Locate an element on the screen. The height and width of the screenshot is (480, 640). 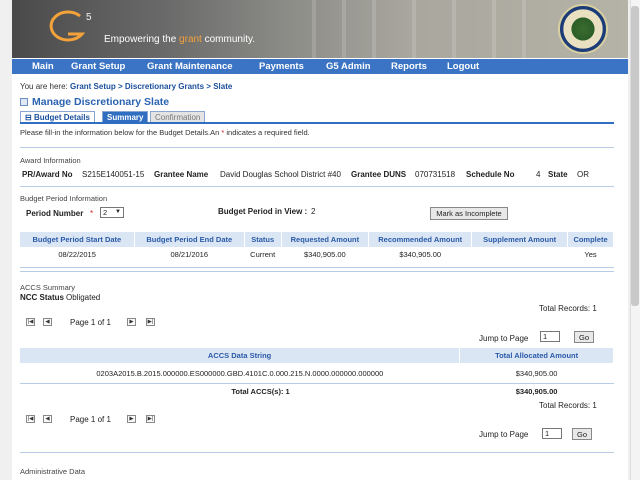
chevron-down-icon: ▼ is located at coordinates (118, 212).